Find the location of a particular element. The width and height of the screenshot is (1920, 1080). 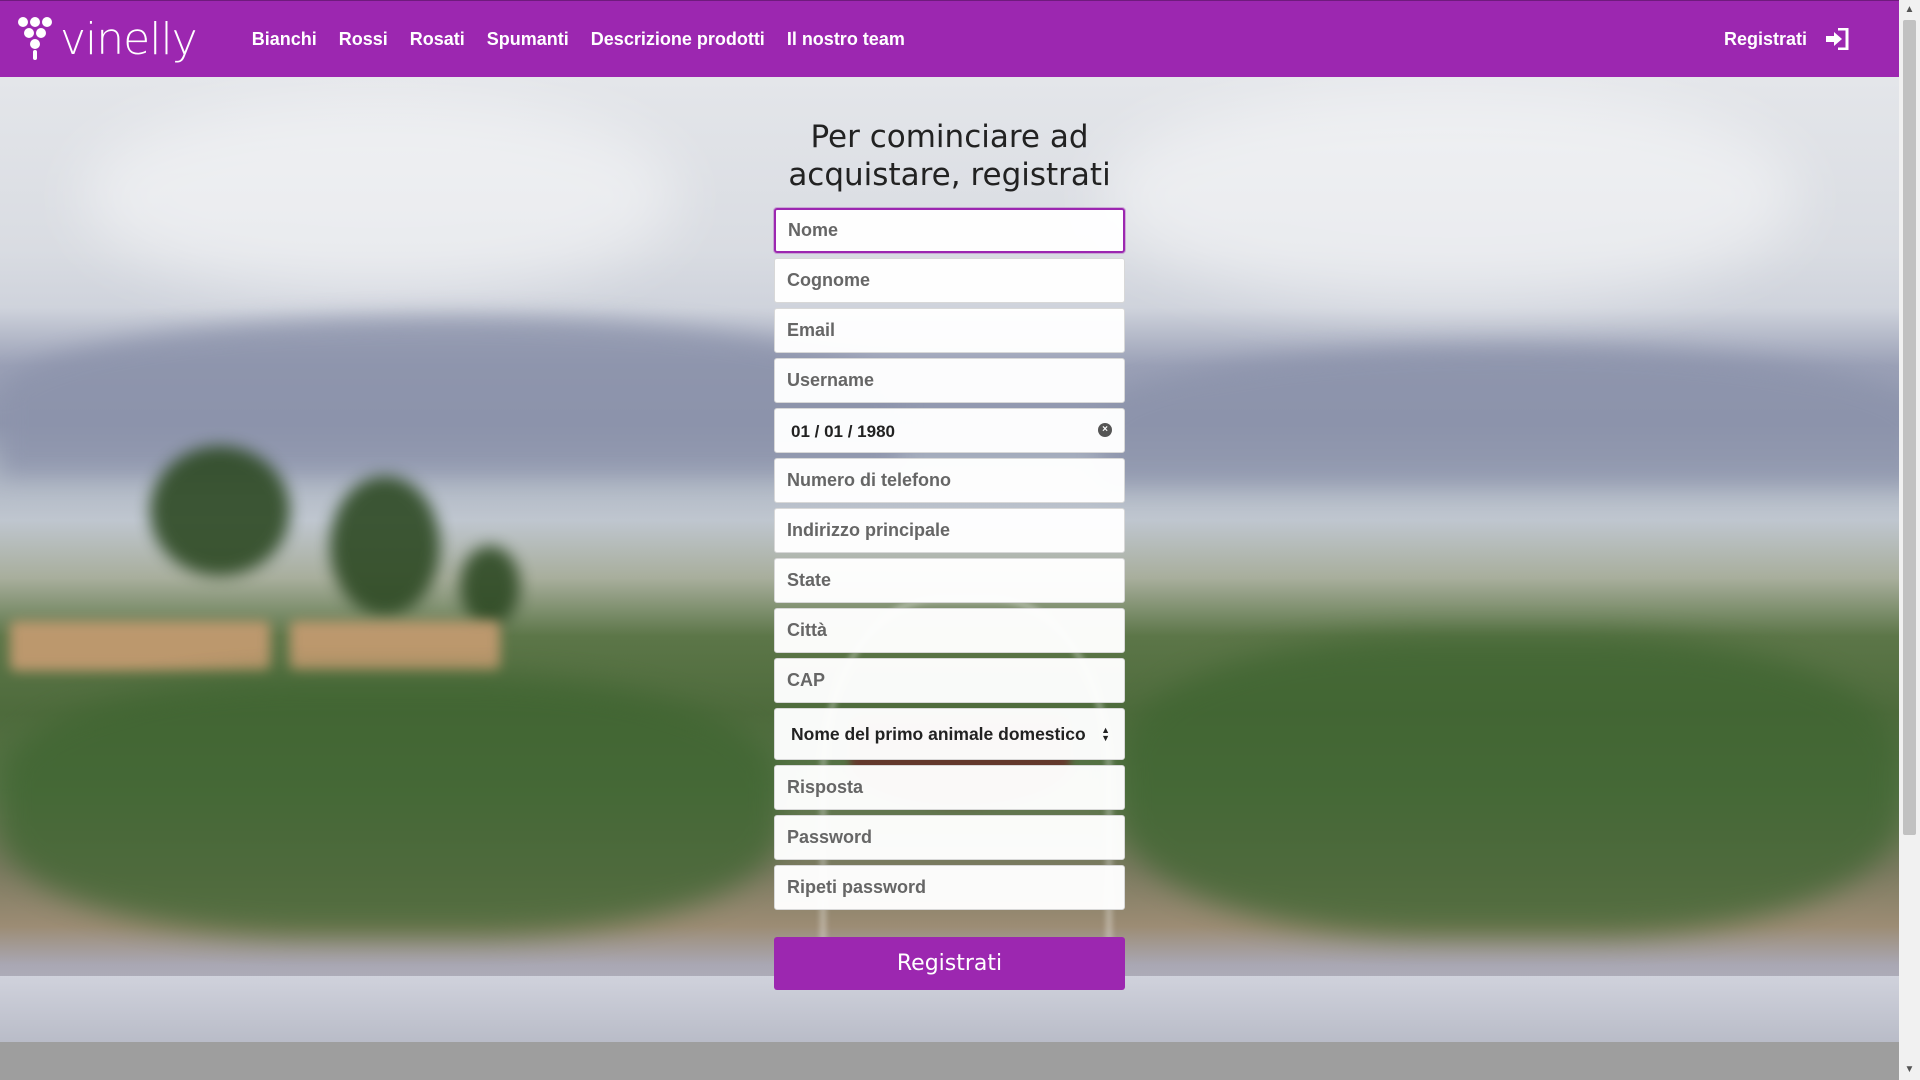

ripeti-password-input is located at coordinates (949, 887).